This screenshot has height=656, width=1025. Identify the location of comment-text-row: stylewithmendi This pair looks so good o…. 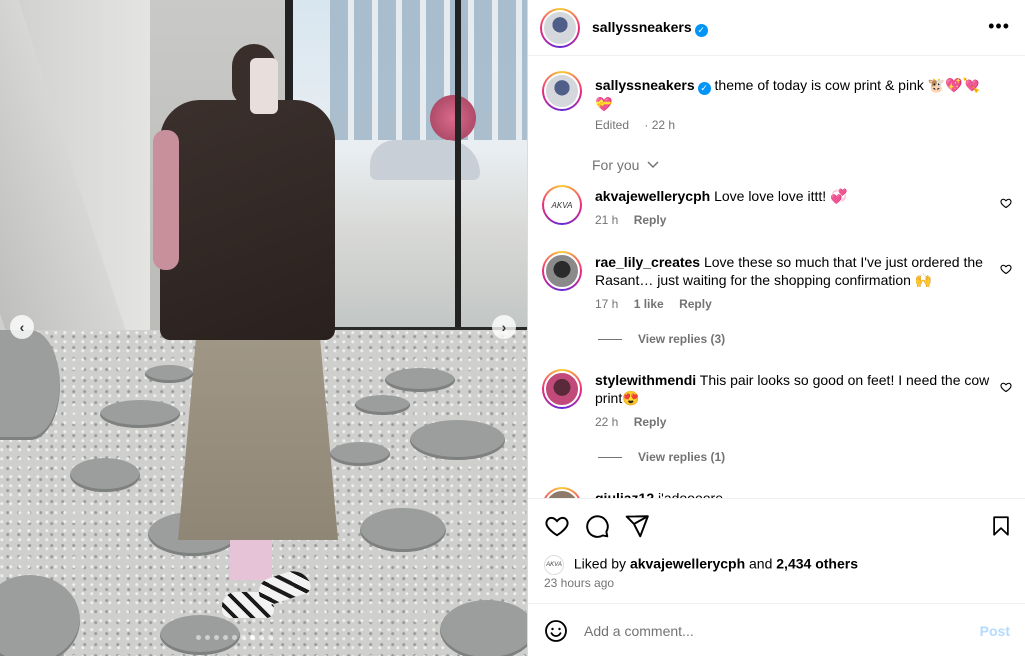
(795, 389).